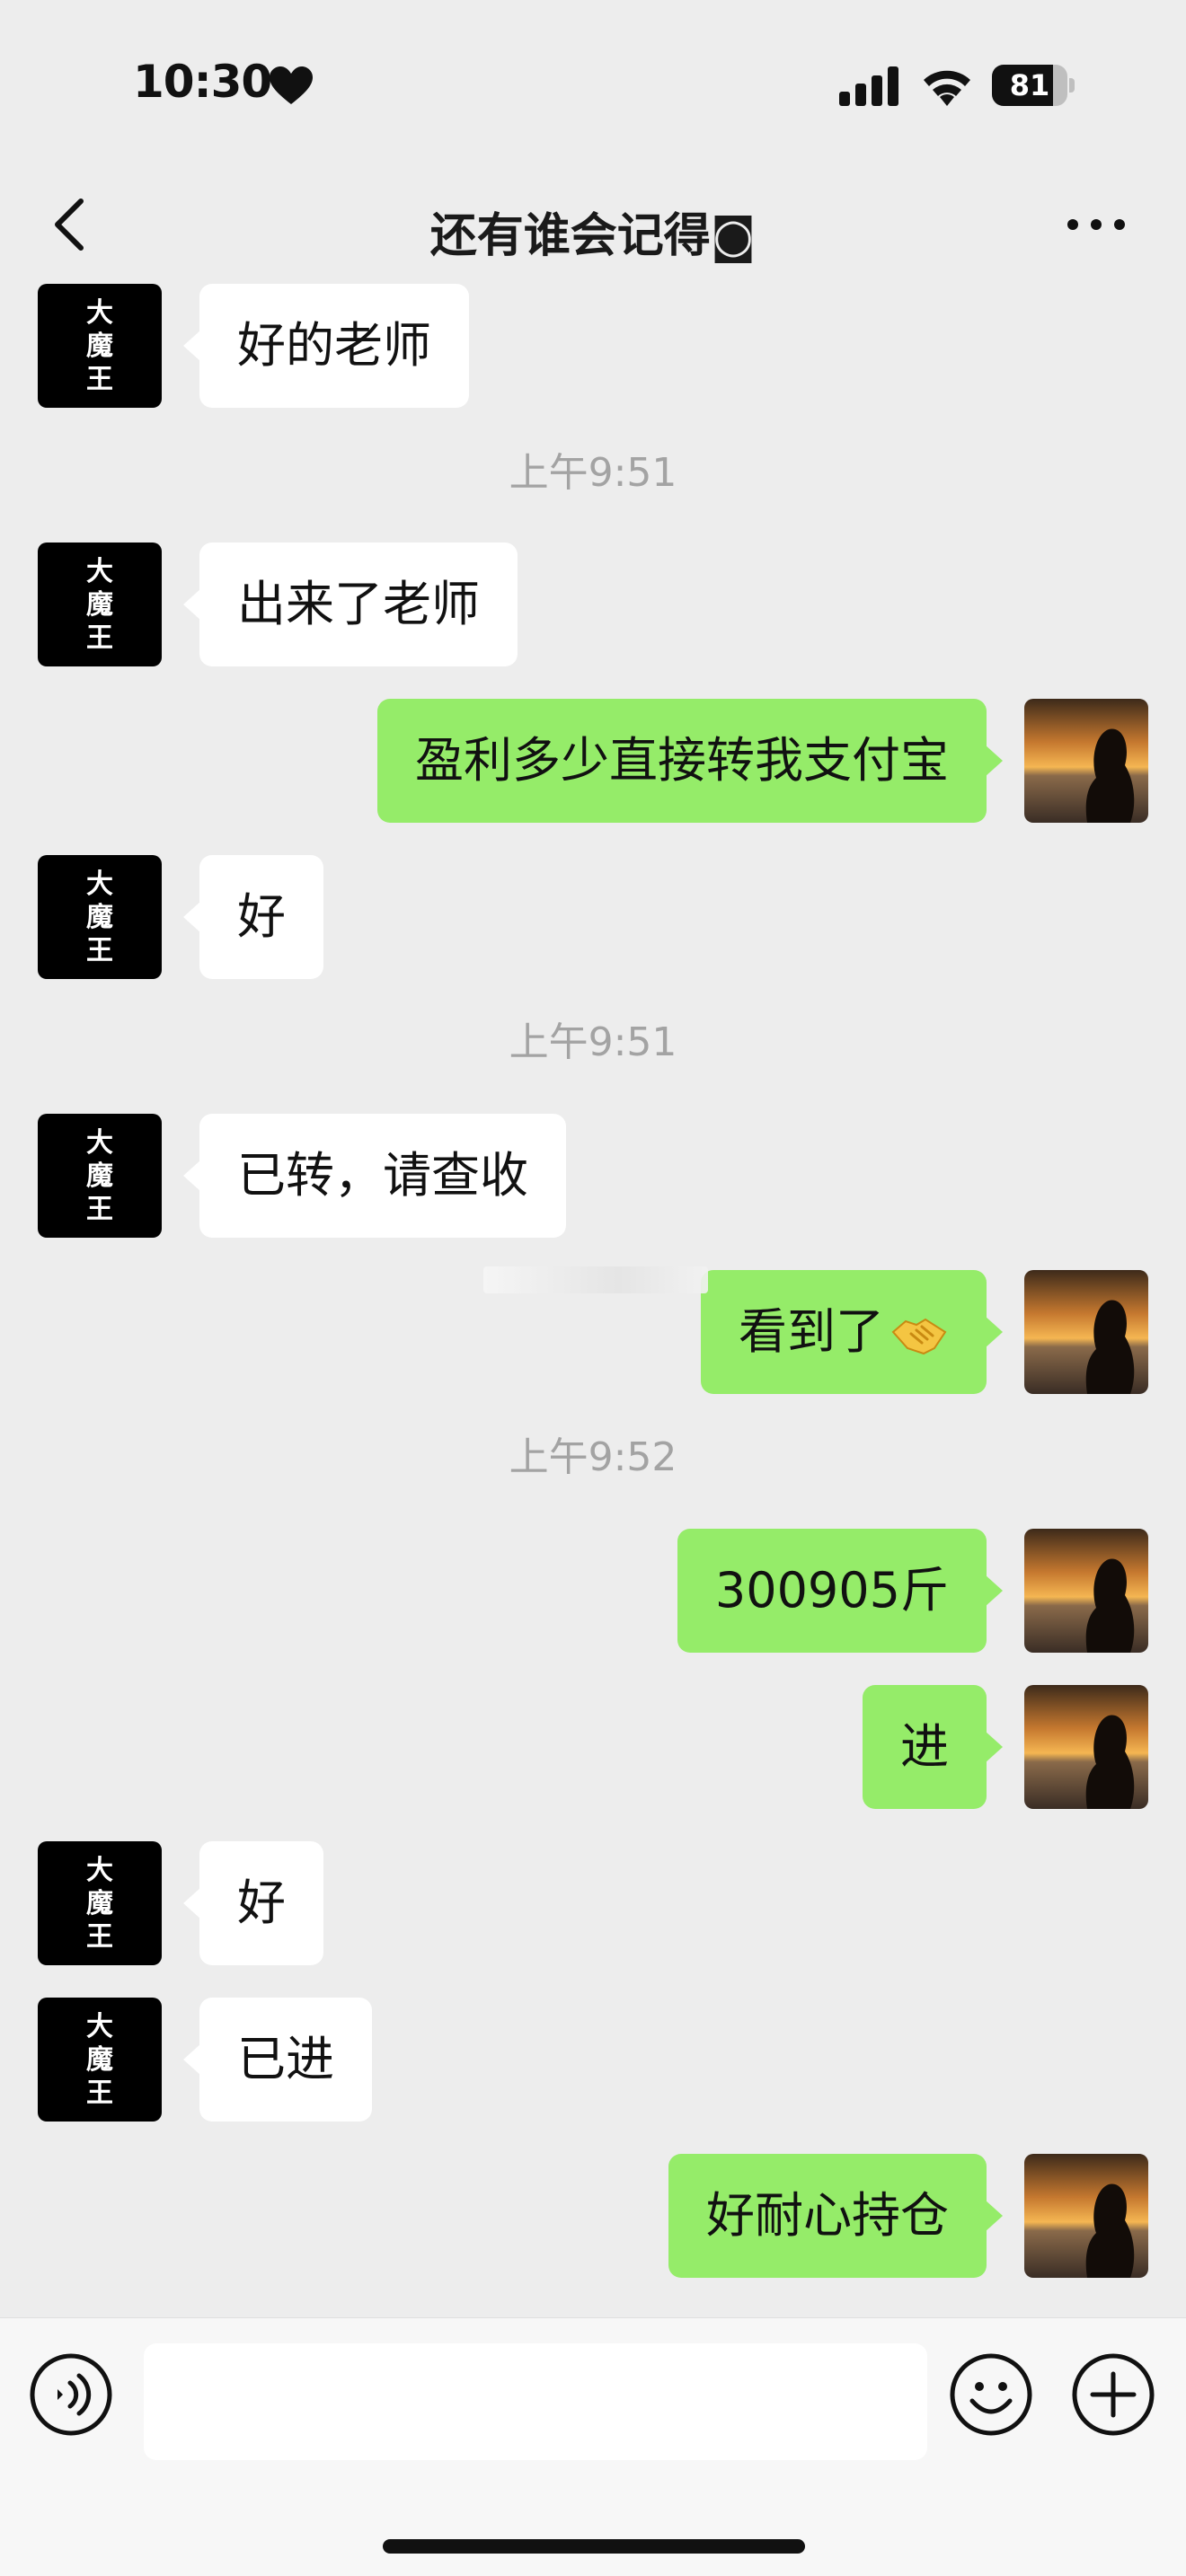 Image resolution: width=1186 pixels, height=2576 pixels. What do you see at coordinates (868, 86) in the screenshot?
I see `cellular-signal-icon` at bounding box center [868, 86].